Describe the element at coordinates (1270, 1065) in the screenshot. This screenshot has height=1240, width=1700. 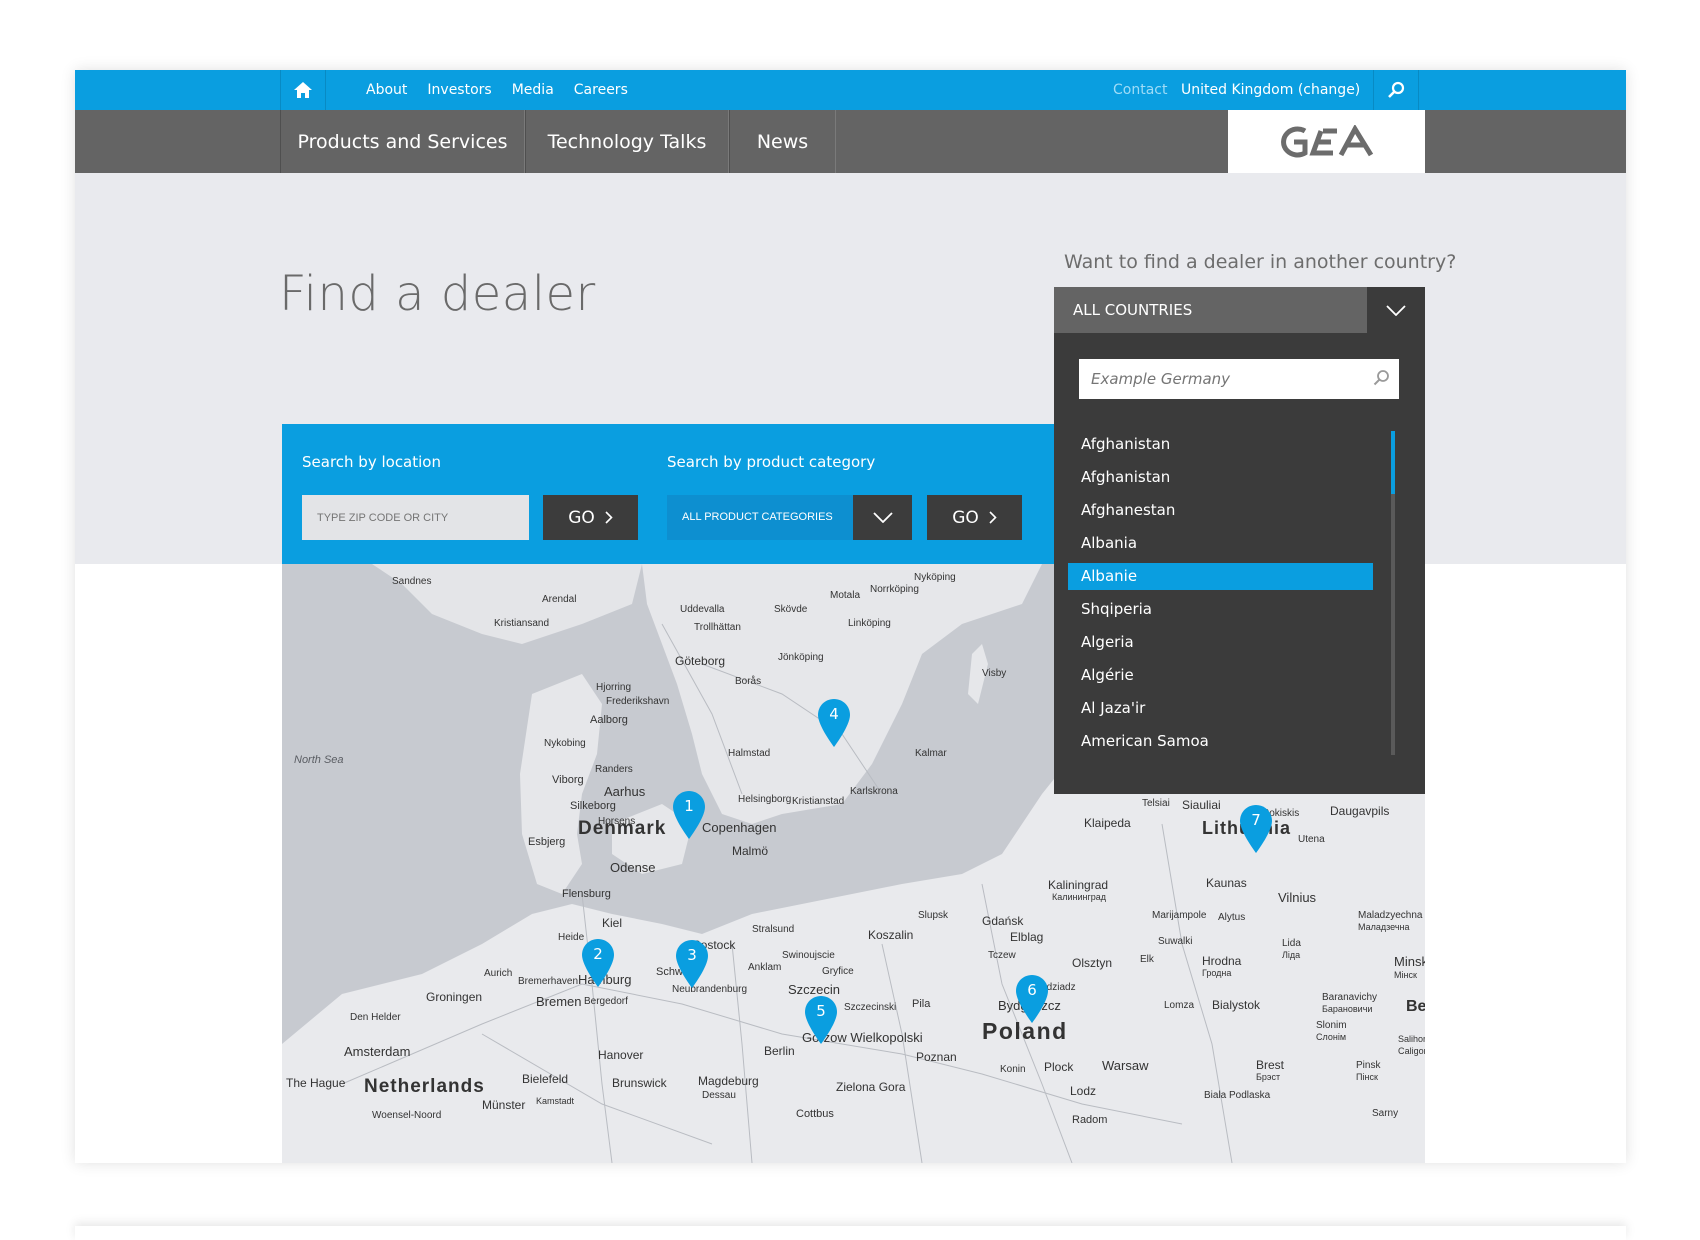
I see `map-city-label: Brest` at that location.